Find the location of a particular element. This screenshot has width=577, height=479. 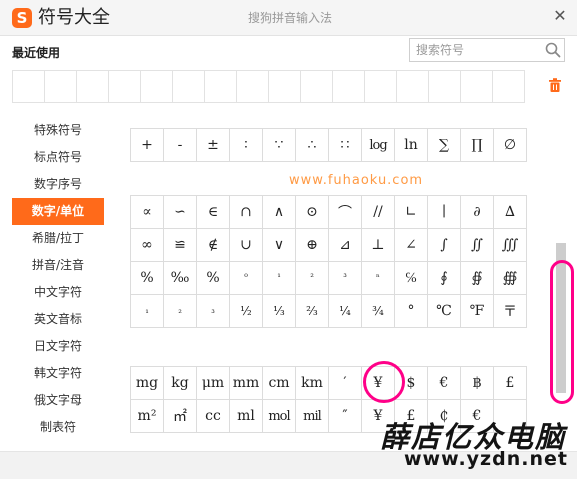

symbol-cell: cc is located at coordinates (213, 416).